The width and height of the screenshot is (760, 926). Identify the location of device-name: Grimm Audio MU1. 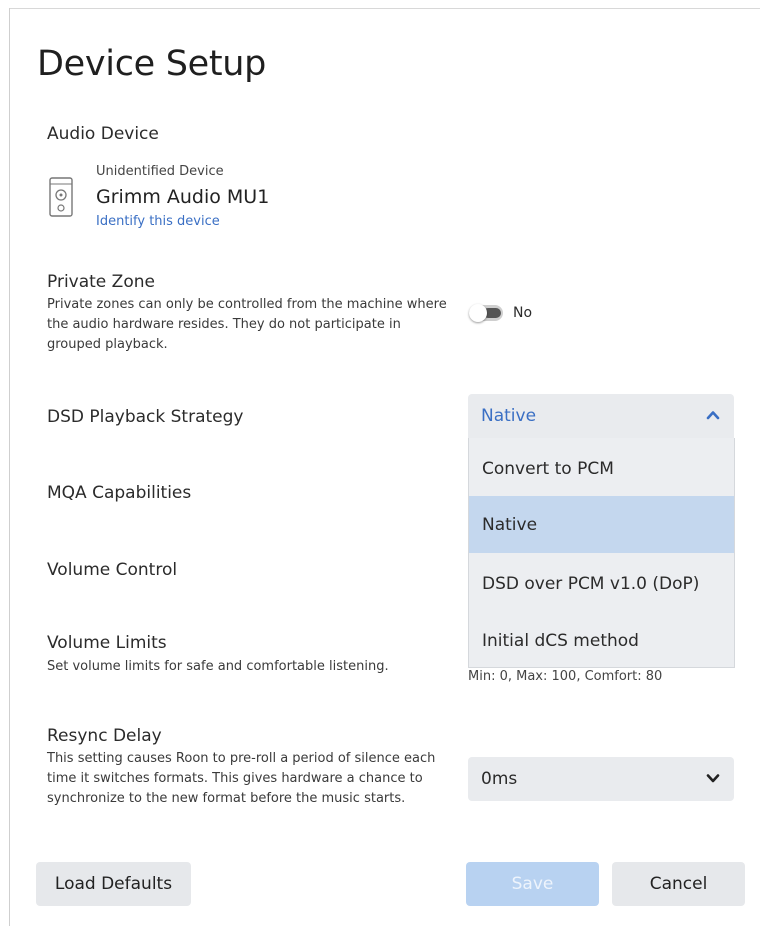
(183, 197).